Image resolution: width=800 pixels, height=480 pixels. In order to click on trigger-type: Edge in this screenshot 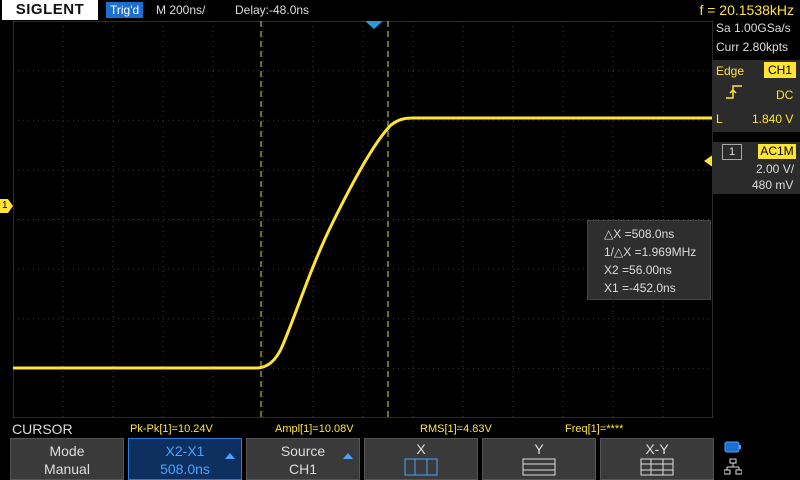, I will do `click(730, 71)`.